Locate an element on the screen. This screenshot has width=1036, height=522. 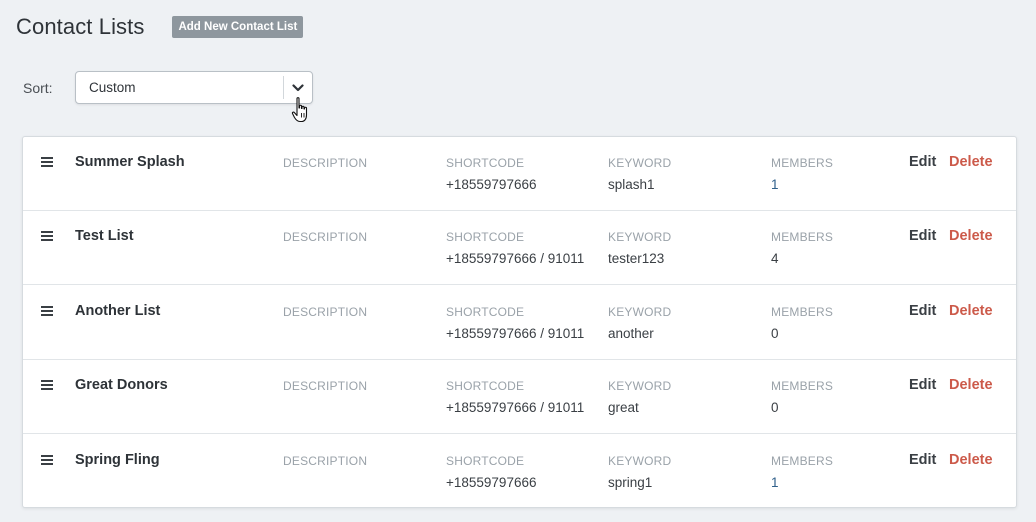
page-header: Contact Lists Add New Contact List is located at coordinates (160, 27).